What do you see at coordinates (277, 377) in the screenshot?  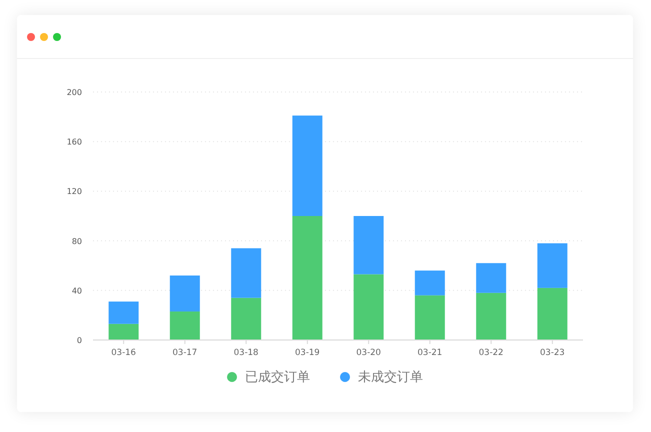 I see `legend-label: 已成交订单` at bounding box center [277, 377].